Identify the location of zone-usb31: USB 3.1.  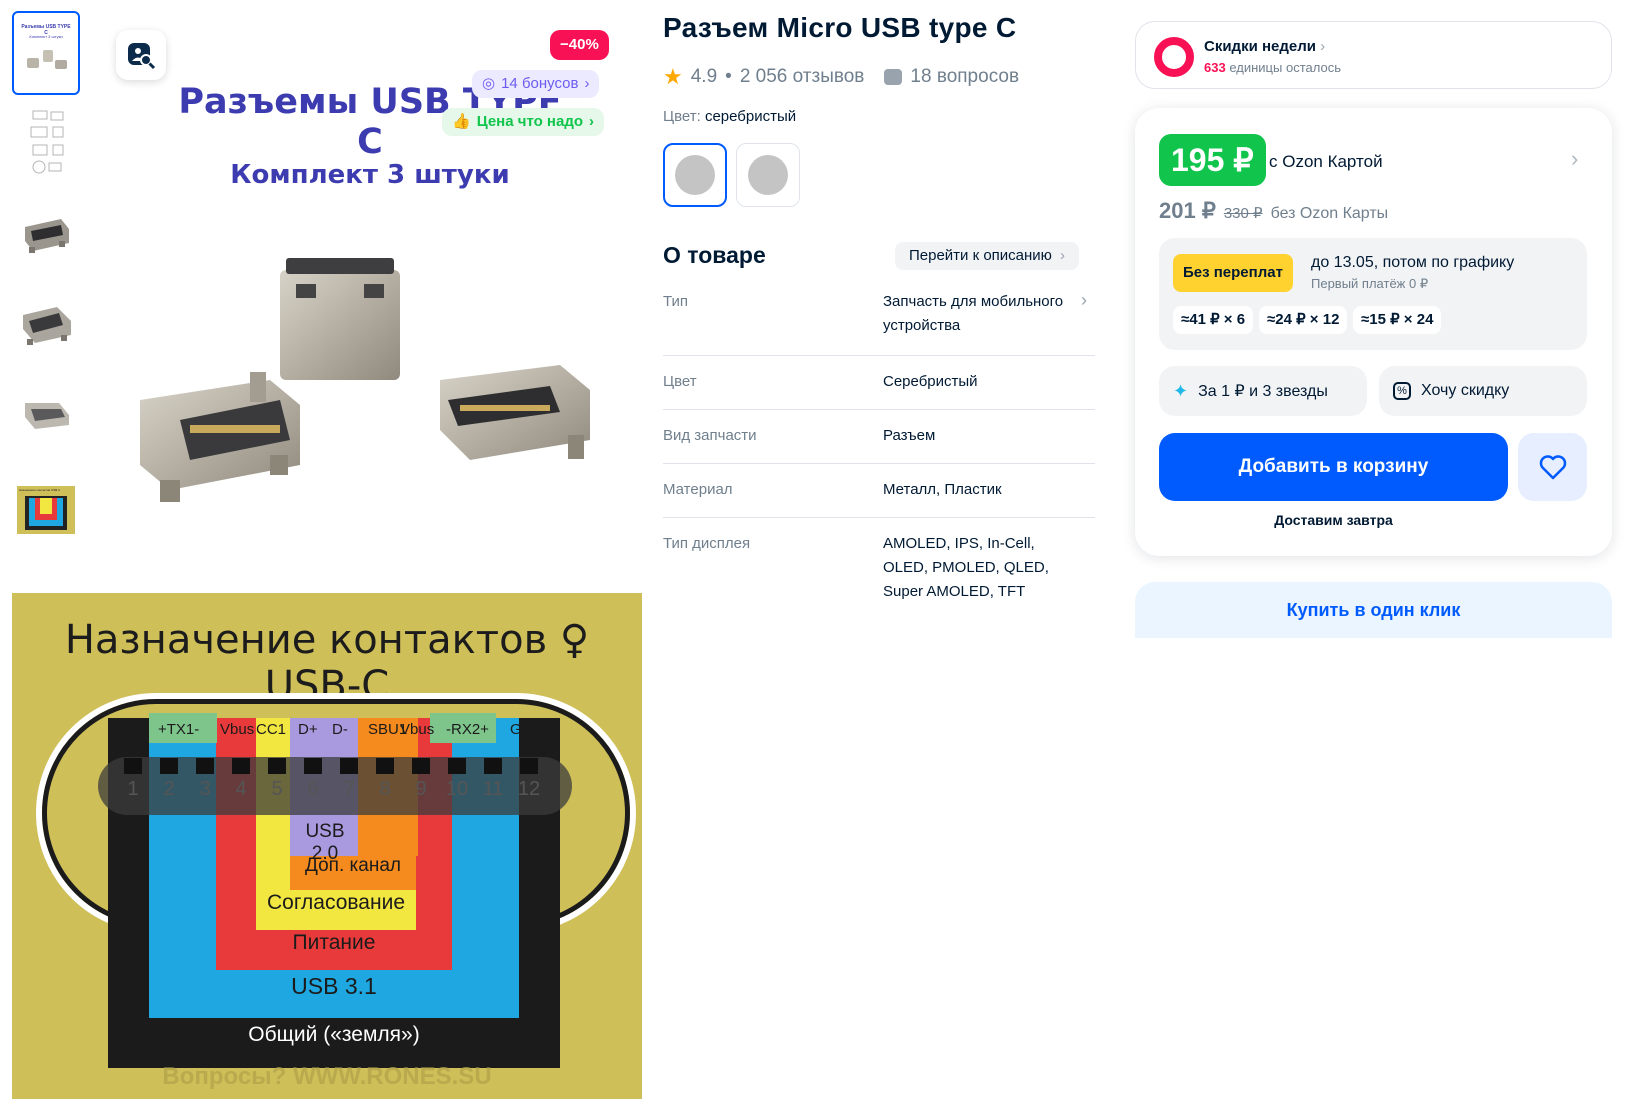
(334, 986).